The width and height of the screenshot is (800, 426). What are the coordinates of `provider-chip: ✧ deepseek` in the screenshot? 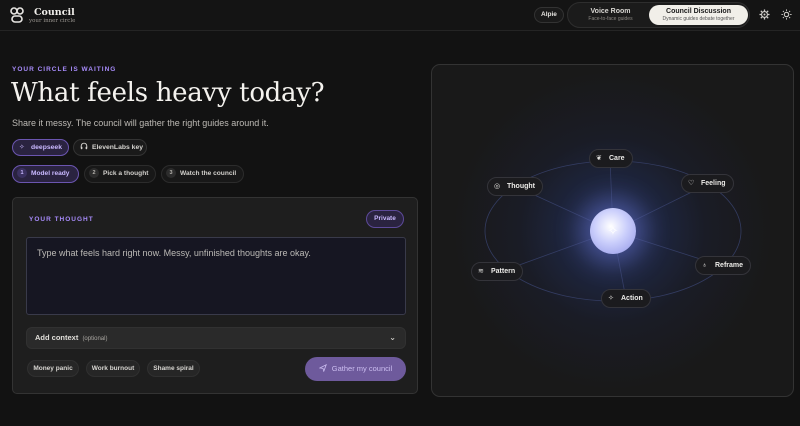 It's located at (40, 147).